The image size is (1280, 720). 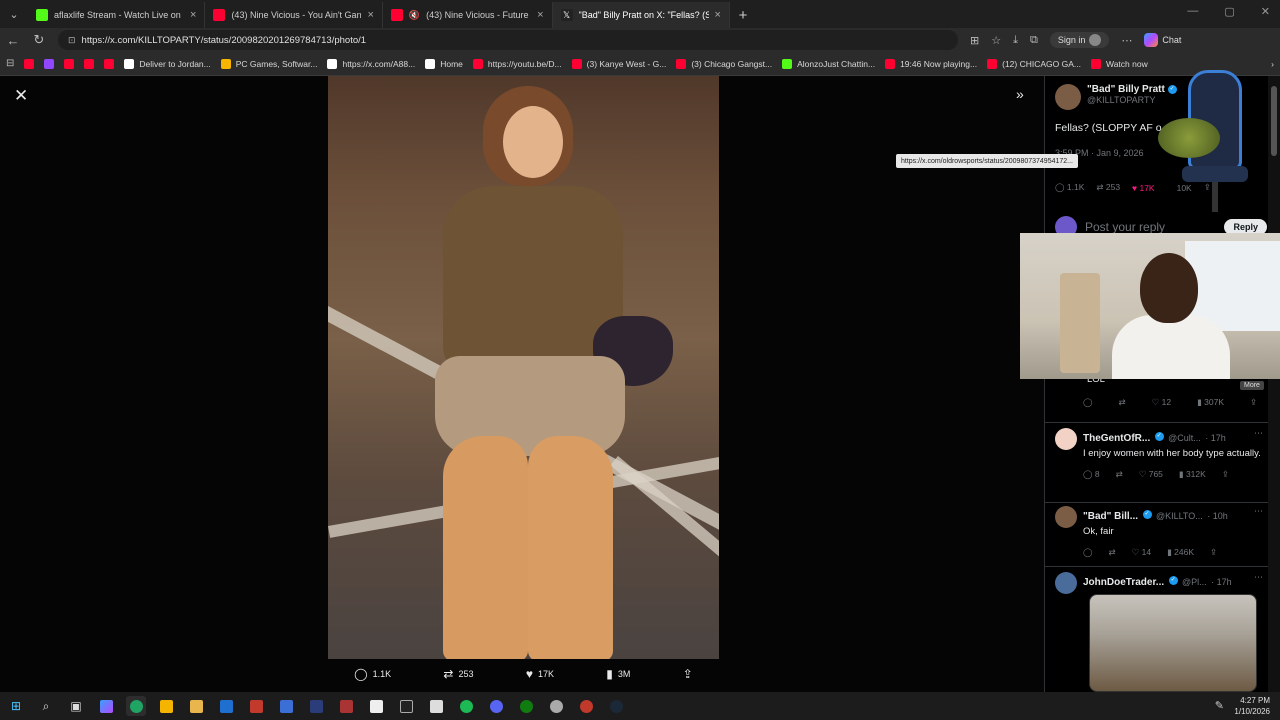 I want to click on scrollbar, so click(x=1274, y=384).